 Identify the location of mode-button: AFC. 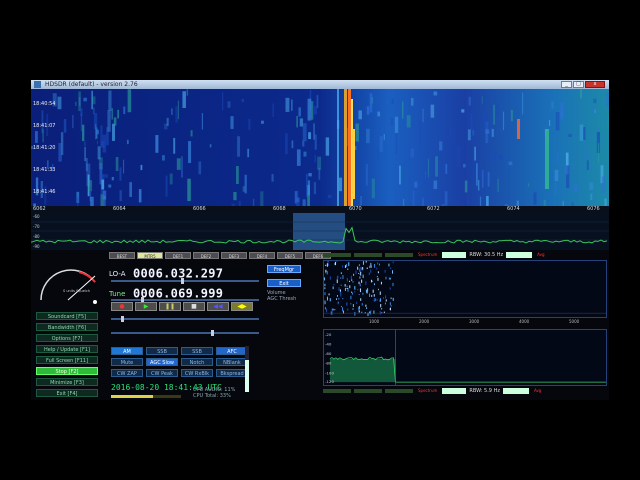
(232, 351).